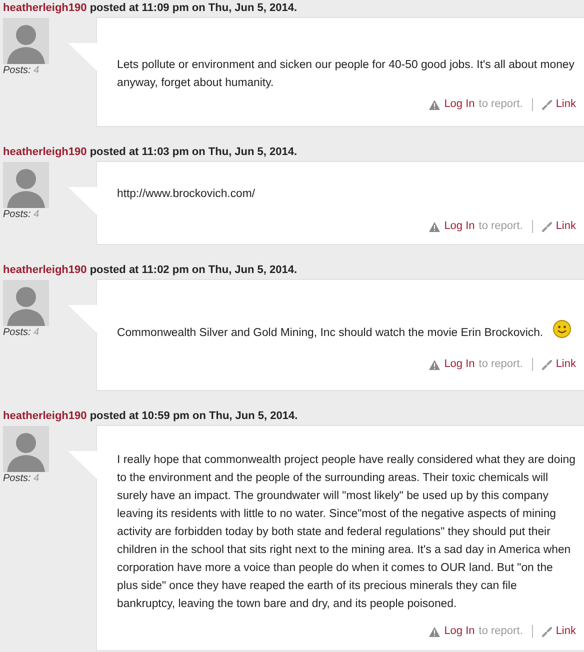  What do you see at coordinates (150, 8) in the screenshot?
I see `post-header: heatherleigh190 posted at 11:09 pm on Thu, Jun 5, 2014.` at bounding box center [150, 8].